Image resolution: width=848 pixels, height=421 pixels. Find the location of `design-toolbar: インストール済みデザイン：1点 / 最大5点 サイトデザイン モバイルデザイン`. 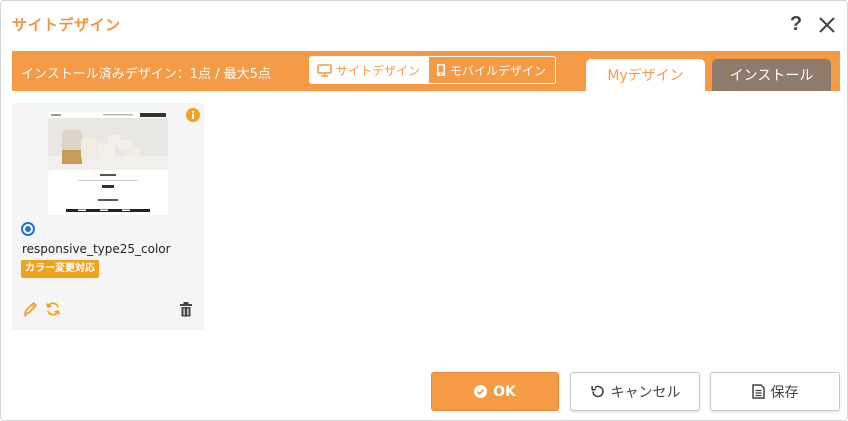

design-toolbar: インストール済みデザイン：1点 / 最大5点 サイトデザイン モバイルデザイン is located at coordinates (426, 71).